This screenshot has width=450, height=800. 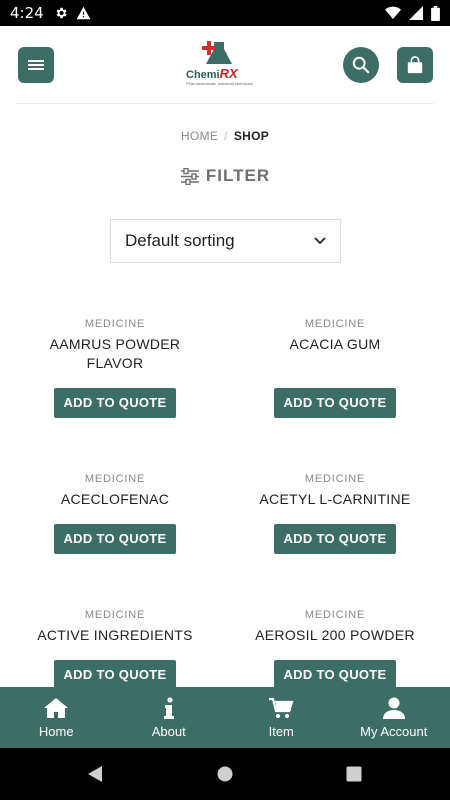 What do you see at coordinates (61, 13) in the screenshot?
I see `gear-icon` at bounding box center [61, 13].